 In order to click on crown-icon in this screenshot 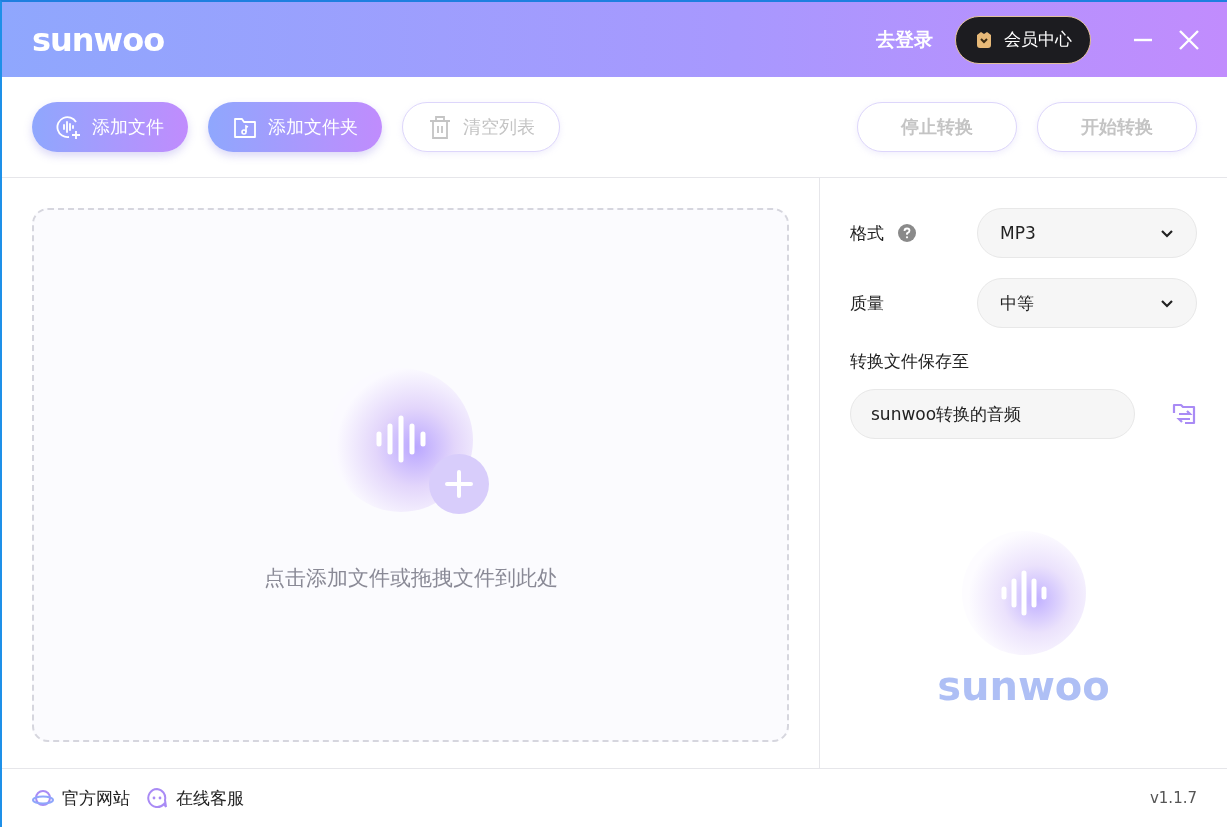, I will do `click(984, 39)`.